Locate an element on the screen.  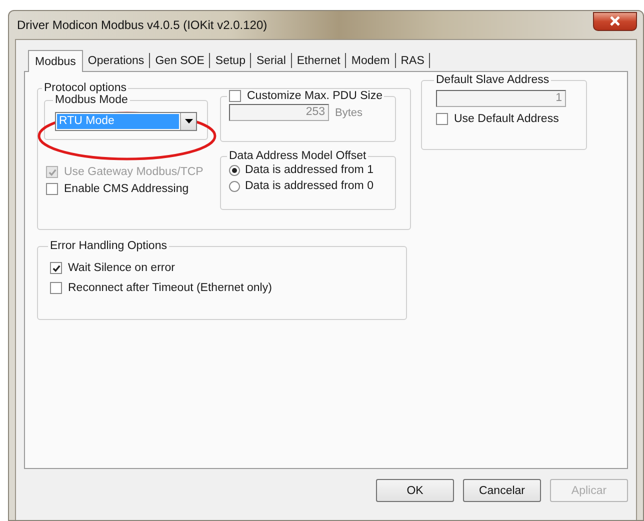
checkbox-option: Customize Max. PDU Size is located at coordinates (305, 96).